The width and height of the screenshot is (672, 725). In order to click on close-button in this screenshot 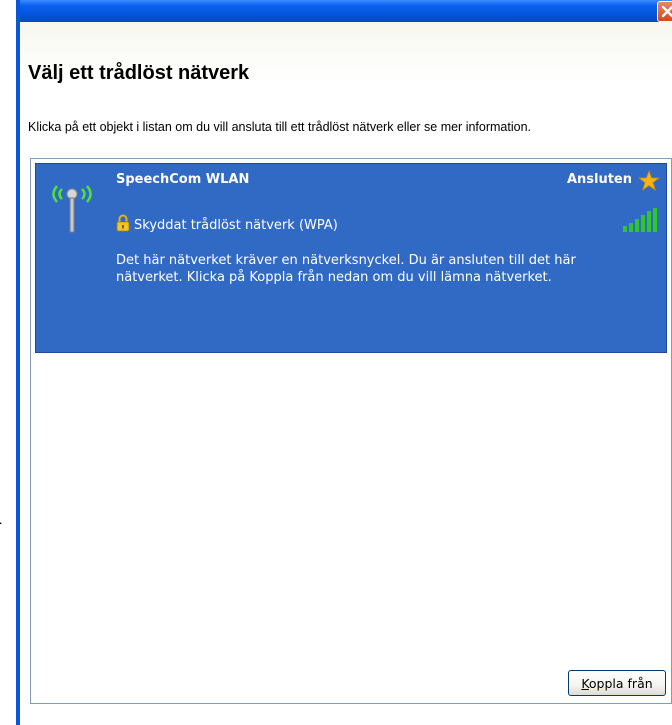, I will do `click(664, 11)`.